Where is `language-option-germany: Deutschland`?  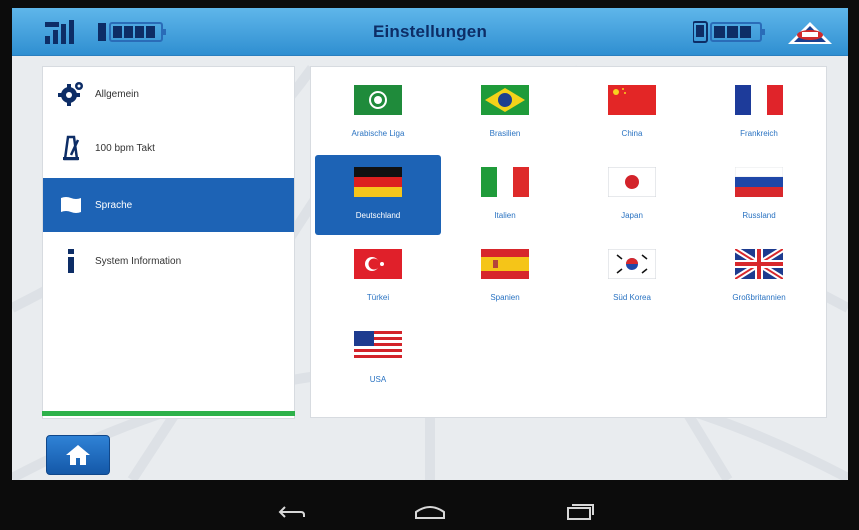 language-option-germany: Deutschland is located at coordinates (378, 195).